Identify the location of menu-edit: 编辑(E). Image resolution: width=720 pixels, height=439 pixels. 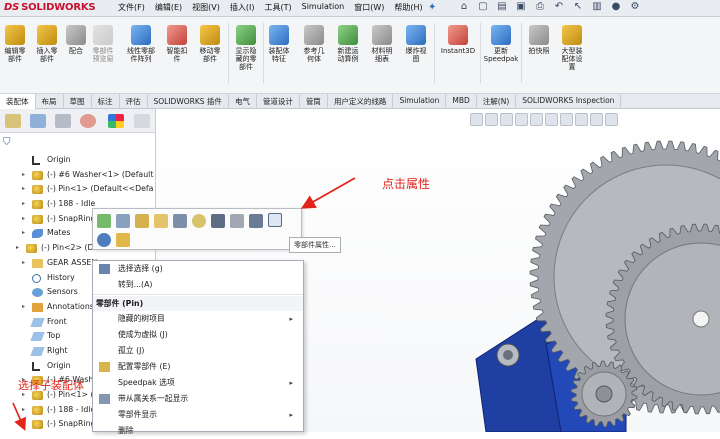
(168, 7).